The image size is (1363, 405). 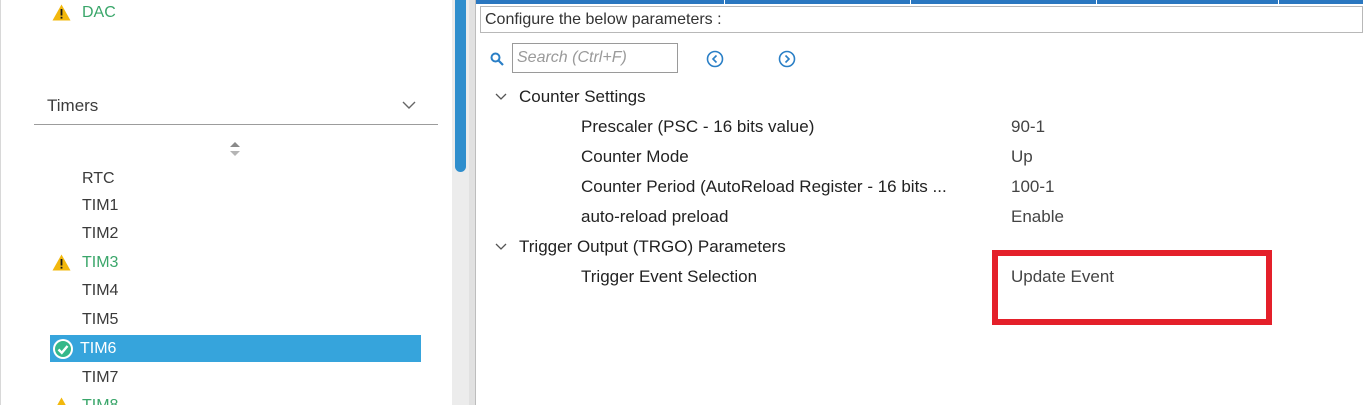 What do you see at coordinates (73, 105) in the screenshot?
I see `section-title: Timers` at bounding box center [73, 105].